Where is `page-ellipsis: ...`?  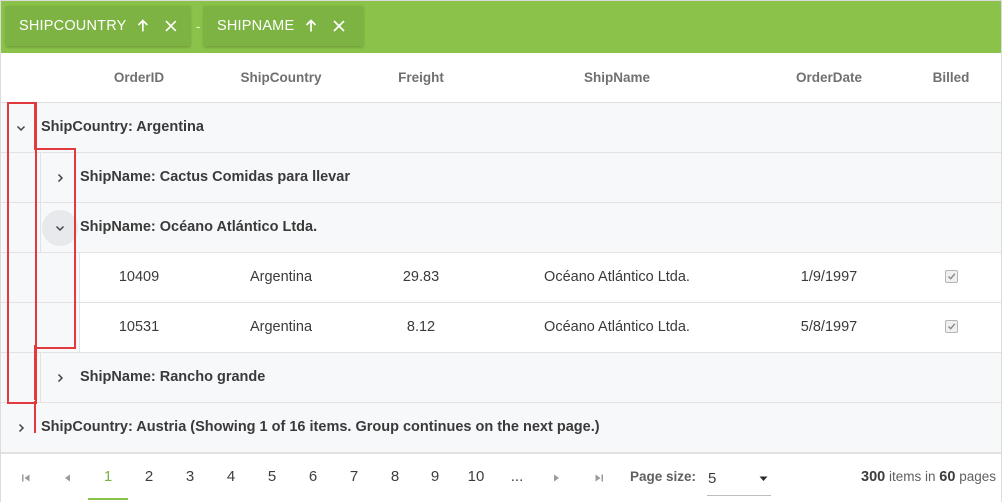 page-ellipsis: ... is located at coordinates (517, 477).